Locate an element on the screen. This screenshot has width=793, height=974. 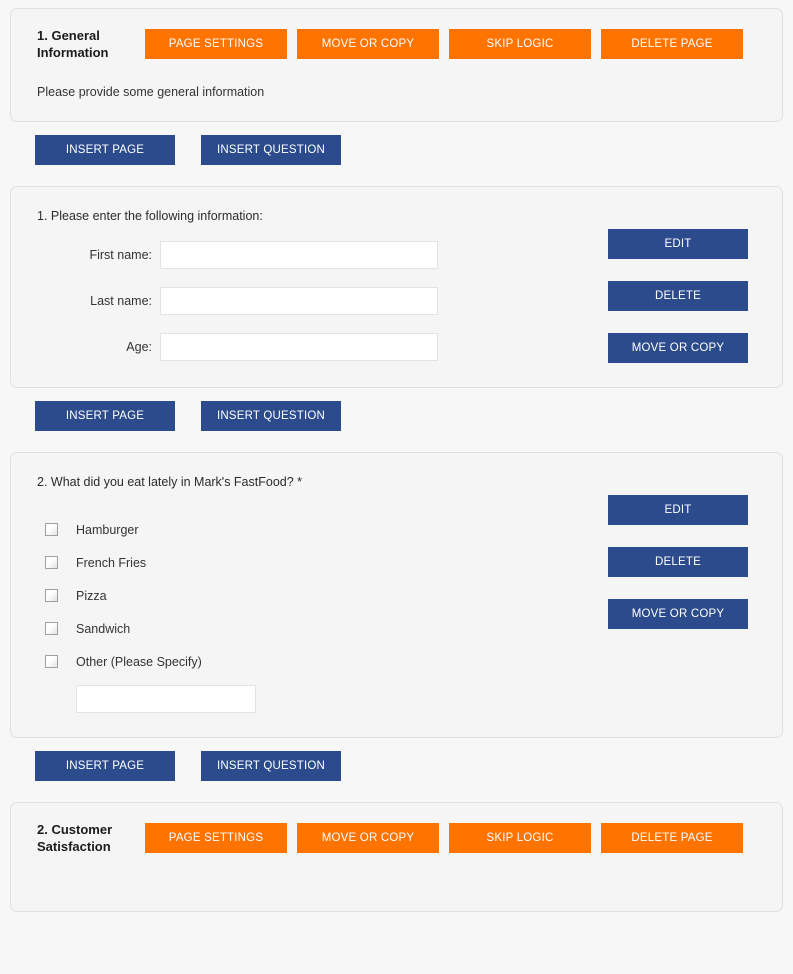
option-label: Pizza is located at coordinates (91, 595).